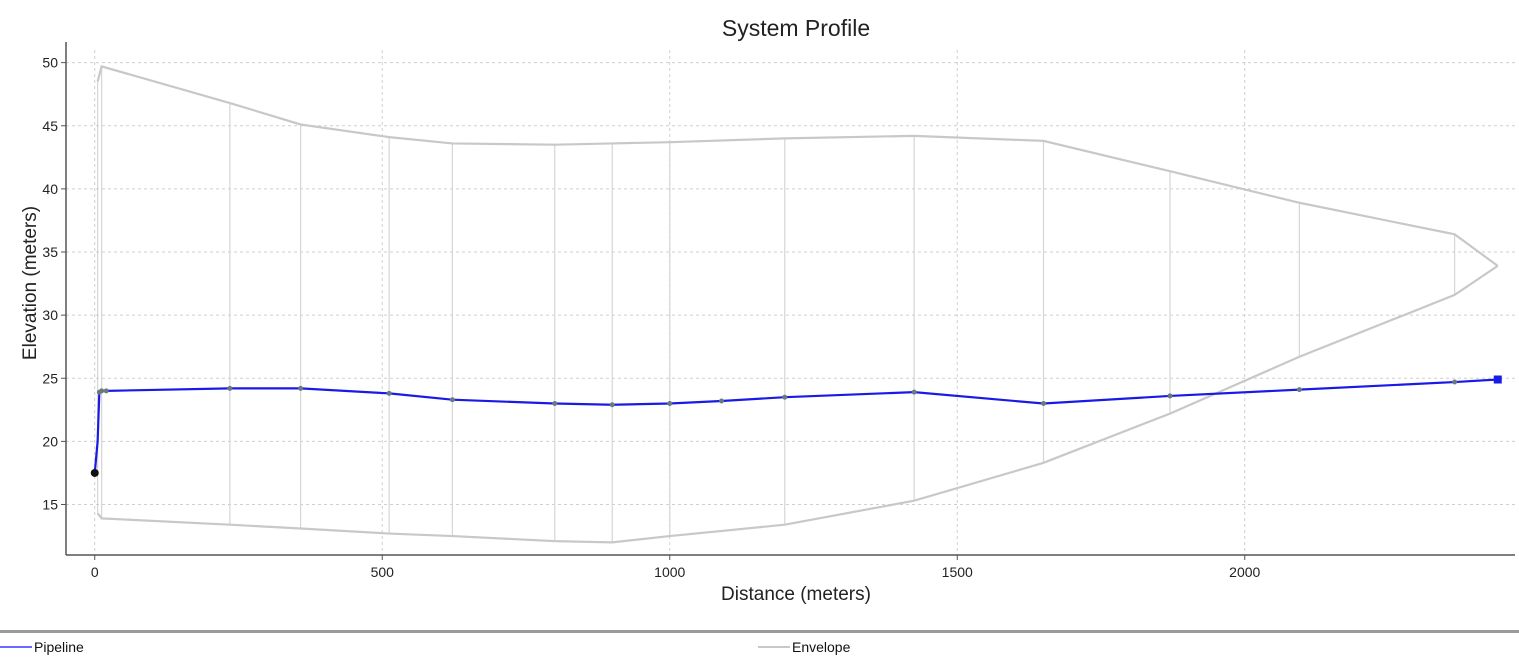 This screenshot has width=1519, height=661. What do you see at coordinates (957, 572) in the screenshot?
I see `x-tick-label: 1500` at bounding box center [957, 572].